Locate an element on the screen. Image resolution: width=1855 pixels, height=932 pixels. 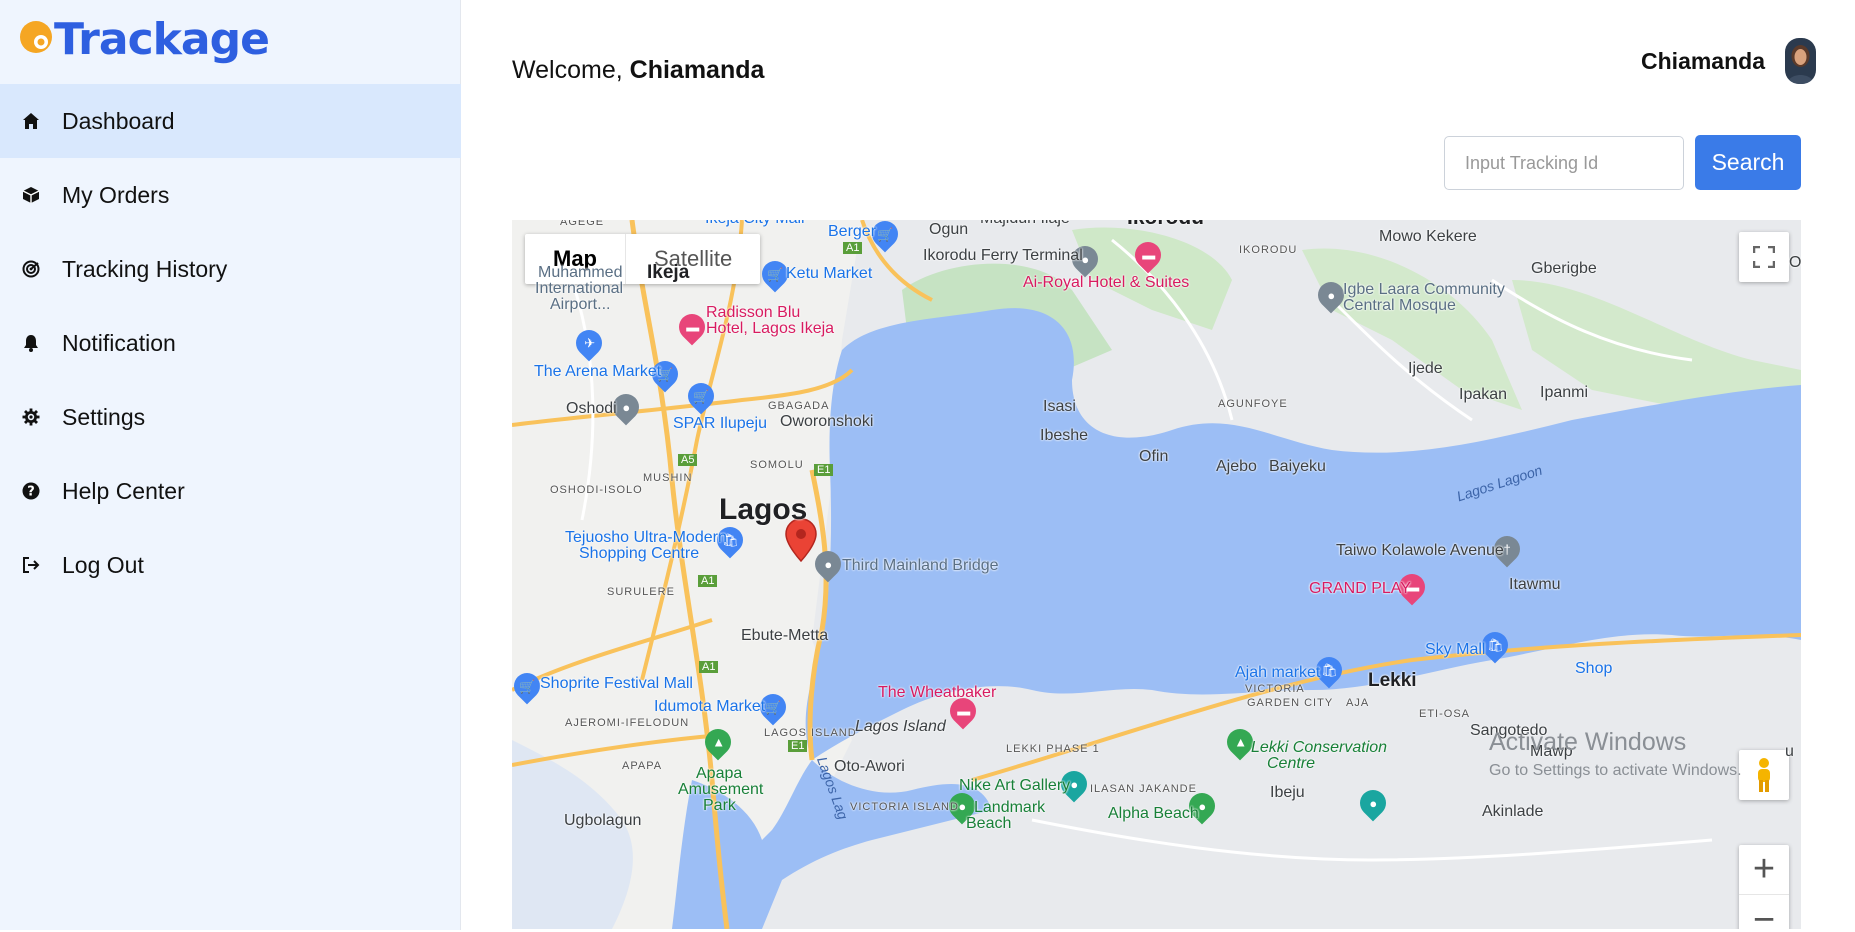
map-label: OSHODI-ISOLO is located at coordinates (596, 490).